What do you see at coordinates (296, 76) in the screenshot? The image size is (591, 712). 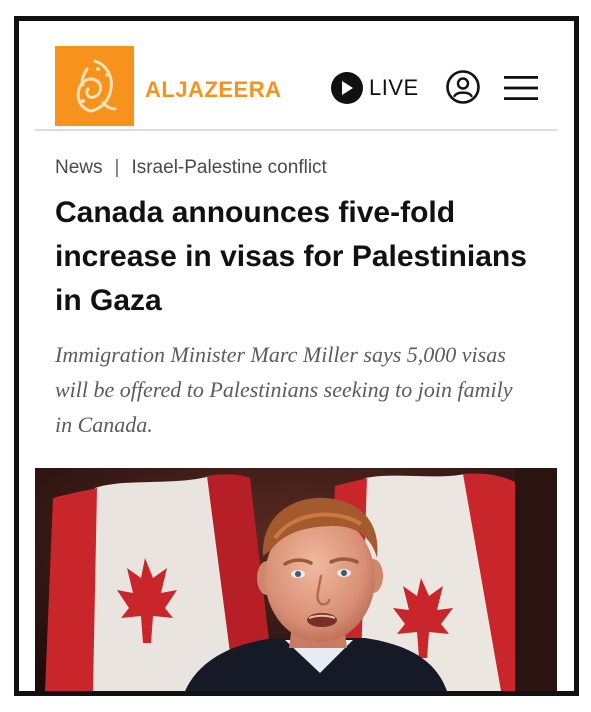 I see `site-header: ALJAZEERA LIVE` at bounding box center [296, 76].